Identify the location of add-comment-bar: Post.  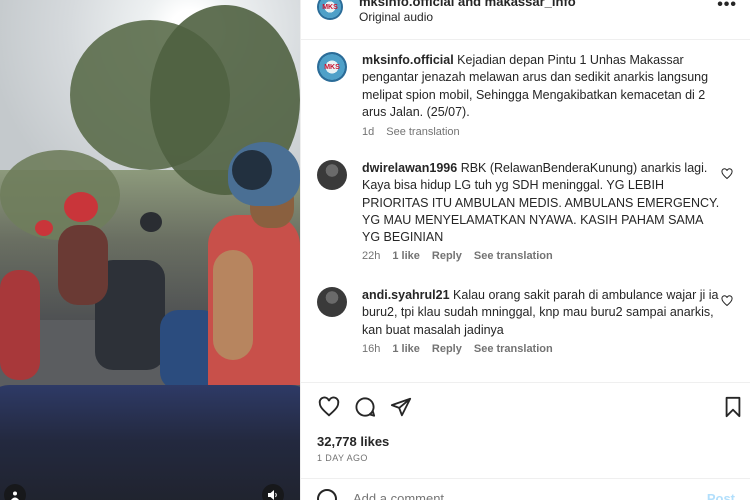
(525, 489).